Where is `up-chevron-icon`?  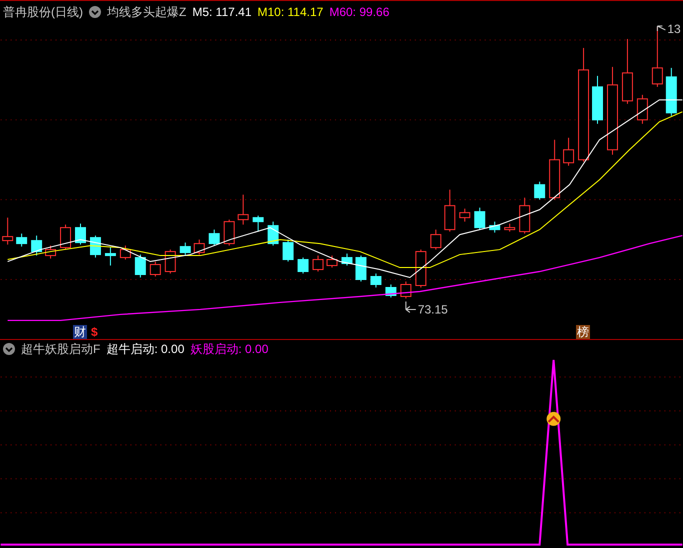
up-chevron-icon is located at coordinates (553, 419).